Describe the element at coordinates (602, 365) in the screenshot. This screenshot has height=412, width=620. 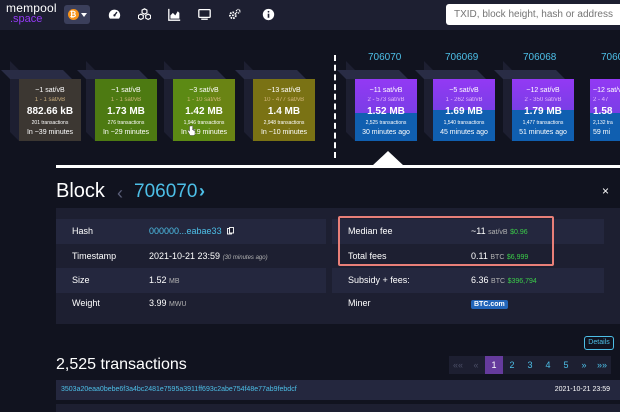
I see `page-last: »»` at that location.